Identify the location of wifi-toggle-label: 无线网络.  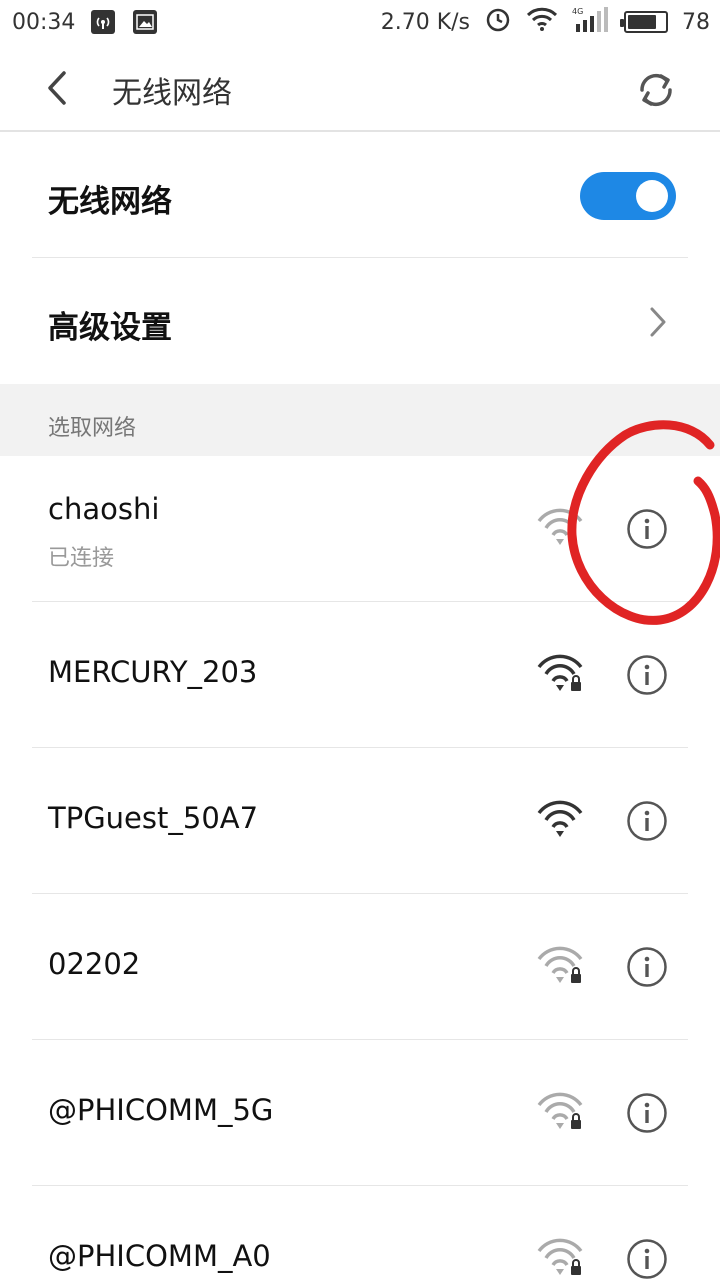
(110, 202).